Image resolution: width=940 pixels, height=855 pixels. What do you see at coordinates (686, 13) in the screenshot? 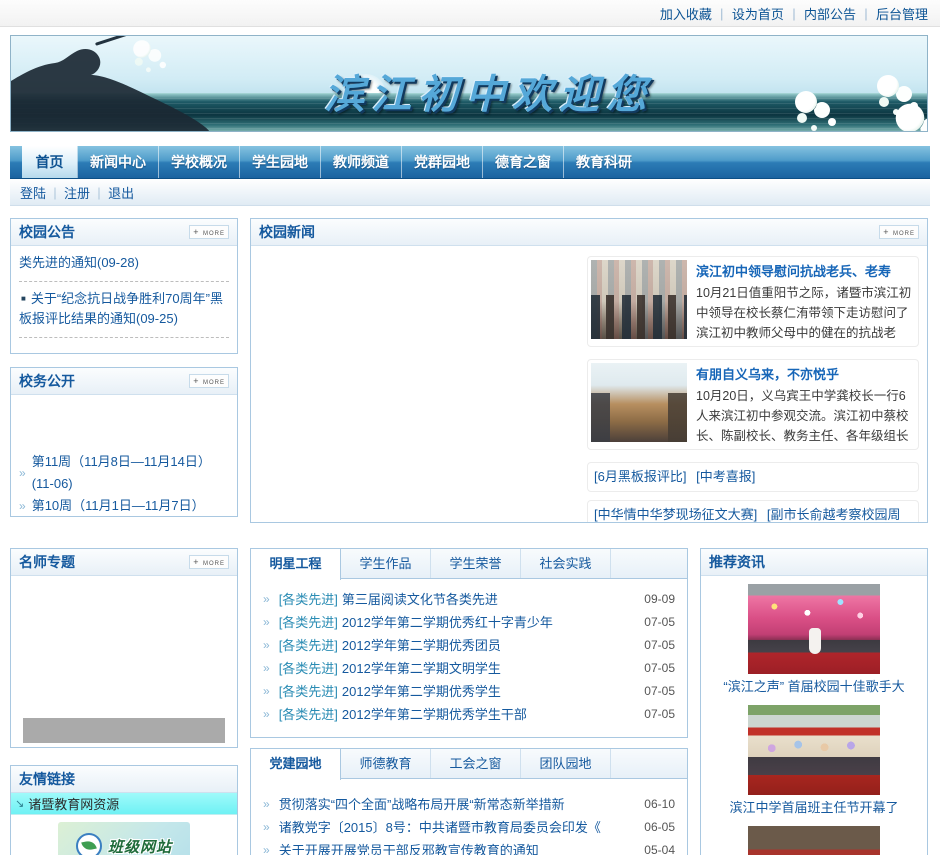
I see `topbar-link-add-favorite: 加入收藏` at bounding box center [686, 13].